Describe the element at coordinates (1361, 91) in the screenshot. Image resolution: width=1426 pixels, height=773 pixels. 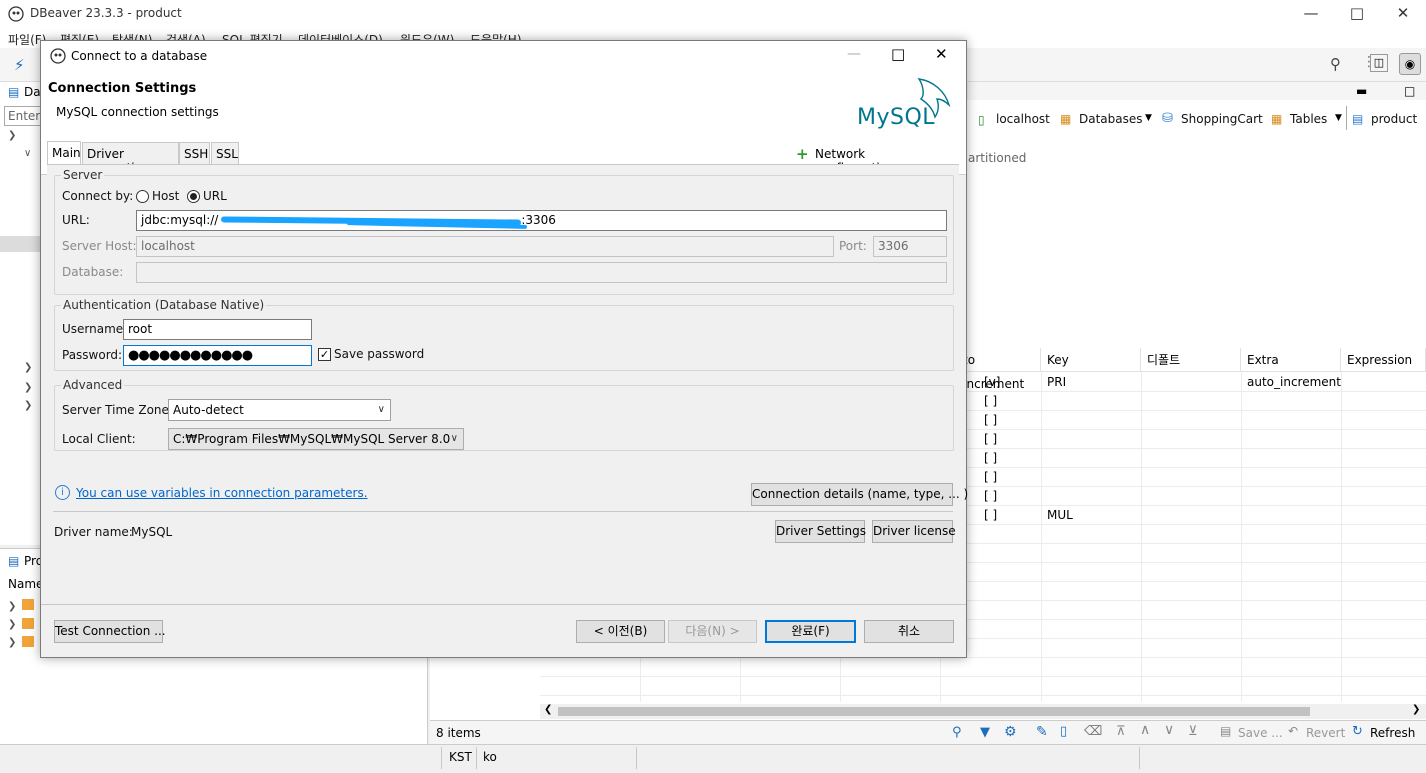
I see `minimize-view-icon: ▬` at that location.